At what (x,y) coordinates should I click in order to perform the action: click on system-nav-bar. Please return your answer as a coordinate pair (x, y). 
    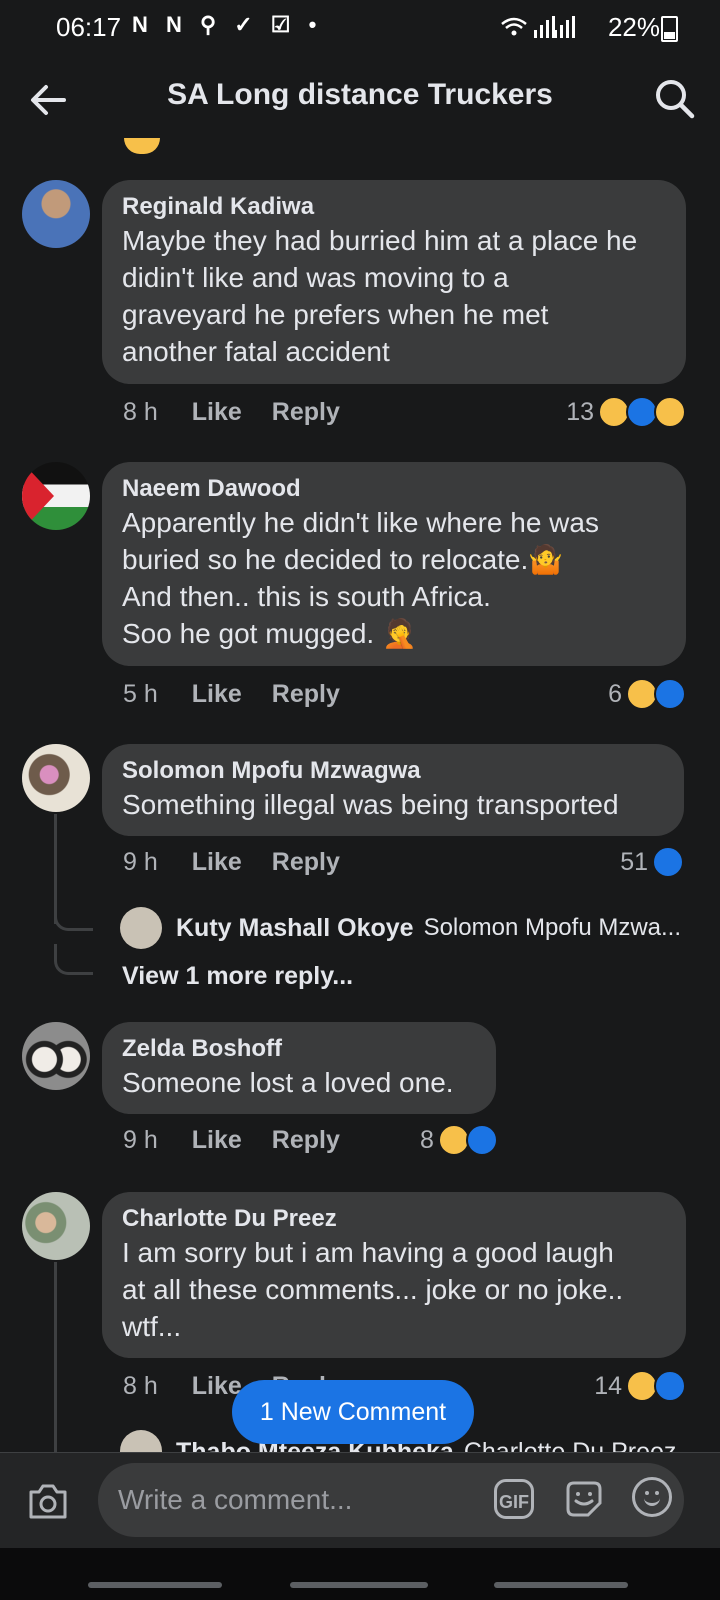
    Looking at the image, I should click on (360, 1574).